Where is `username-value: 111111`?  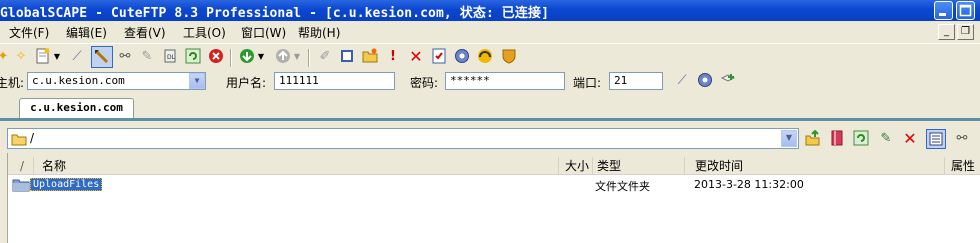 username-value: 111111 is located at coordinates (299, 80).